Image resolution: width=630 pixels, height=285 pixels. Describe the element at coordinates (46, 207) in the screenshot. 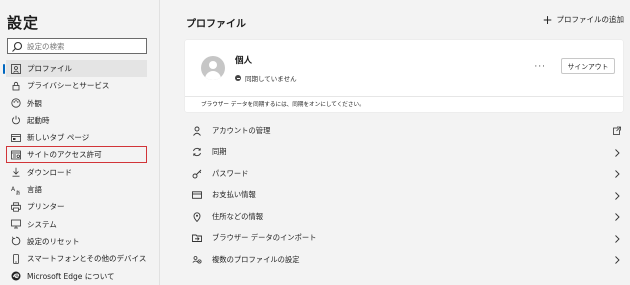

I see `sidebar-item-label: プリンター` at that location.